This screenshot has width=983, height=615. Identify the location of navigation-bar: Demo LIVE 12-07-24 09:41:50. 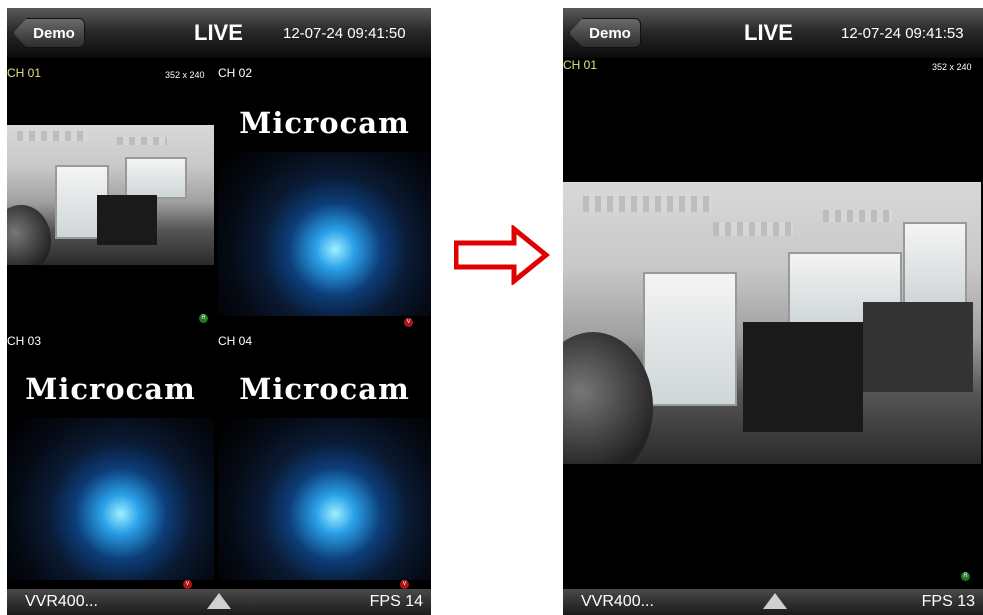
(219, 33).